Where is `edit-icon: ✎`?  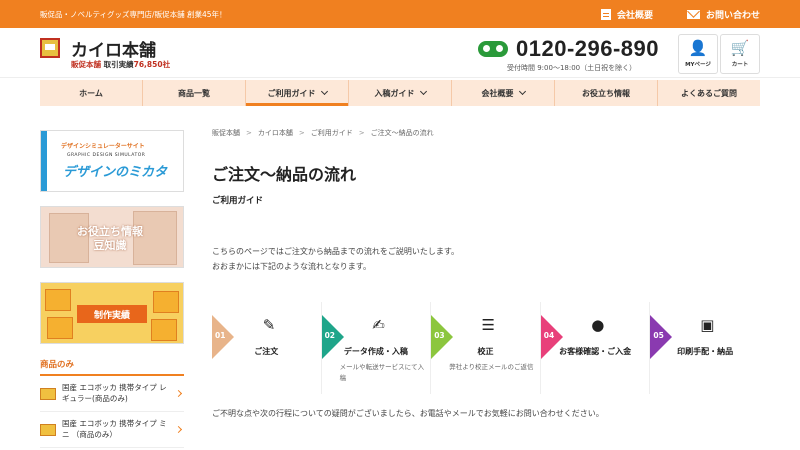 edit-icon: ✎ is located at coordinates (269, 325).